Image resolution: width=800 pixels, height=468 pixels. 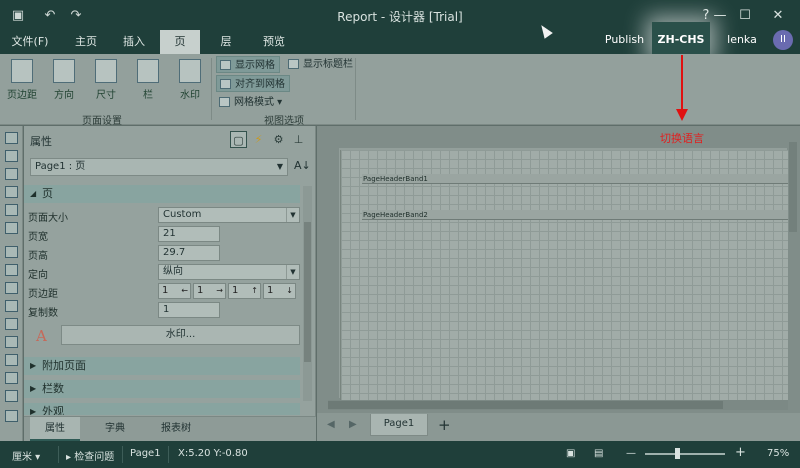 I want to click on orientation-icon, so click(x=64, y=71).